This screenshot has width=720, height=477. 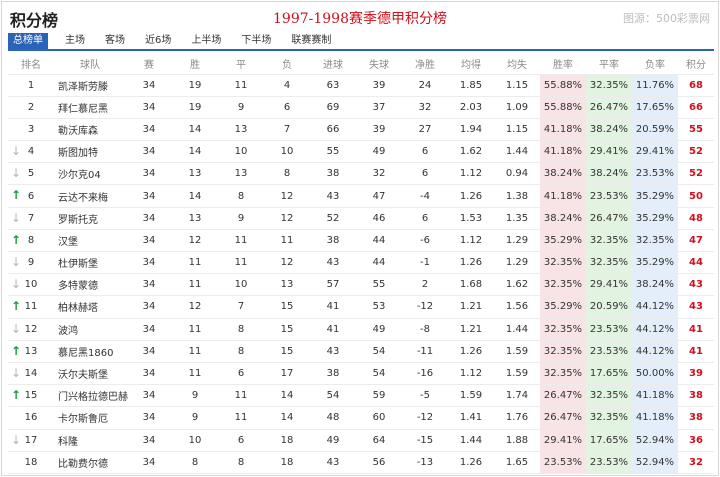 I want to click on rank-number: 5, so click(x=31, y=174).